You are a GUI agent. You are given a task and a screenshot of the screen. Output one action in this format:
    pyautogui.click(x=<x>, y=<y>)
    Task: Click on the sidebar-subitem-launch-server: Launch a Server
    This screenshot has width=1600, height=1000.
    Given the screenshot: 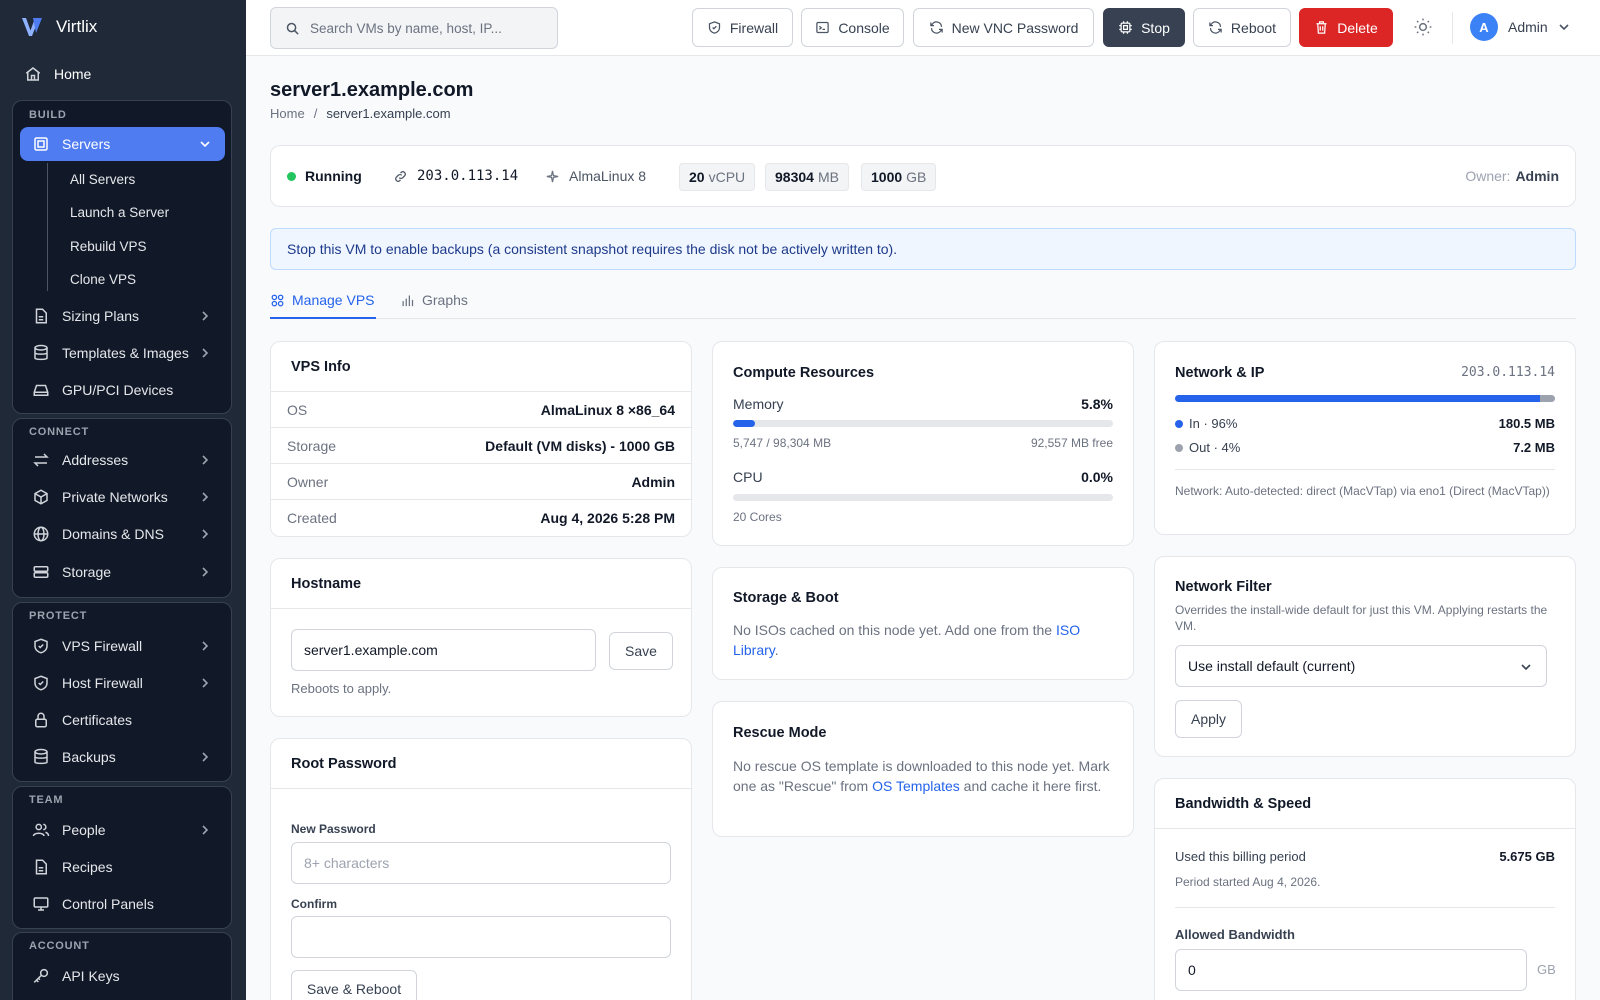 What is the action you would take?
    pyautogui.click(x=145, y=212)
    